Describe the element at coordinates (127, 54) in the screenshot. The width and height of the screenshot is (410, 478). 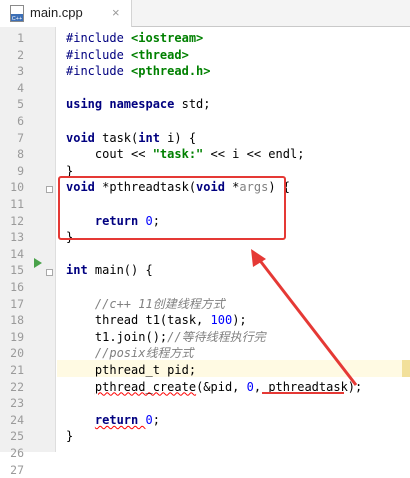
I see `code-line-2: #include <thread>` at that location.